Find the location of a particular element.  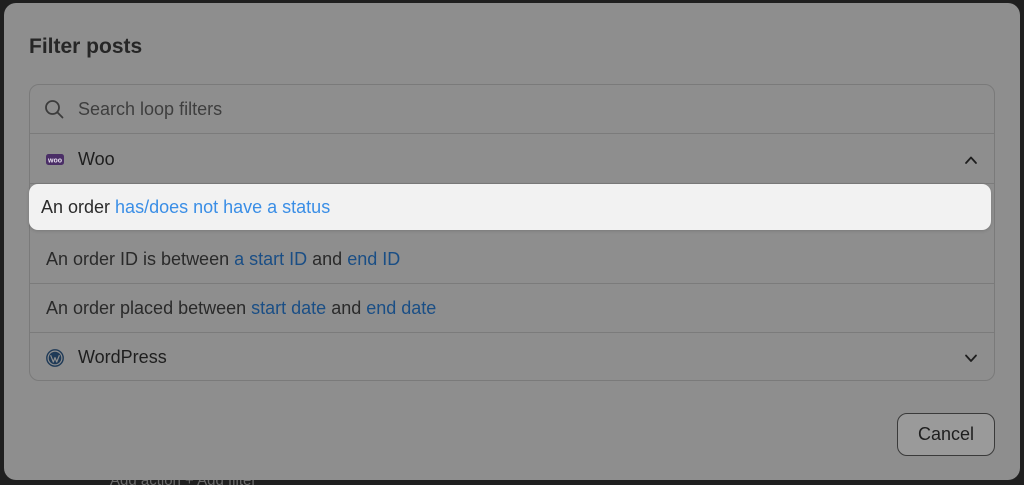

svg-text: woo is located at coordinates (54, 161).